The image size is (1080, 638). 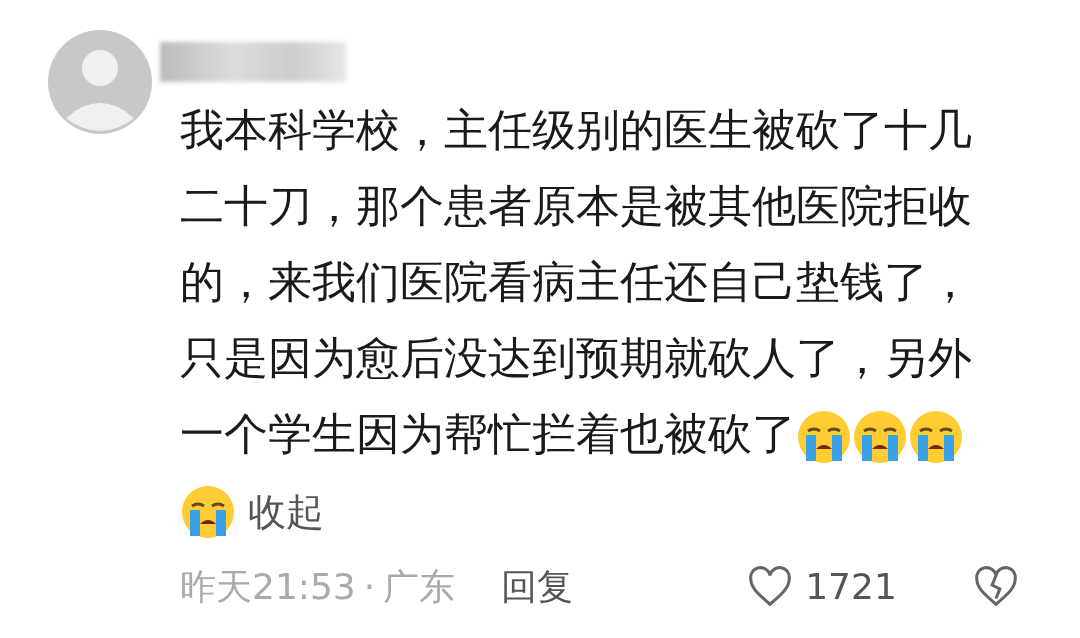 I want to click on comment-text: 我本科学校，主任级别的医生被砍了十几, so click(x=576, y=129).